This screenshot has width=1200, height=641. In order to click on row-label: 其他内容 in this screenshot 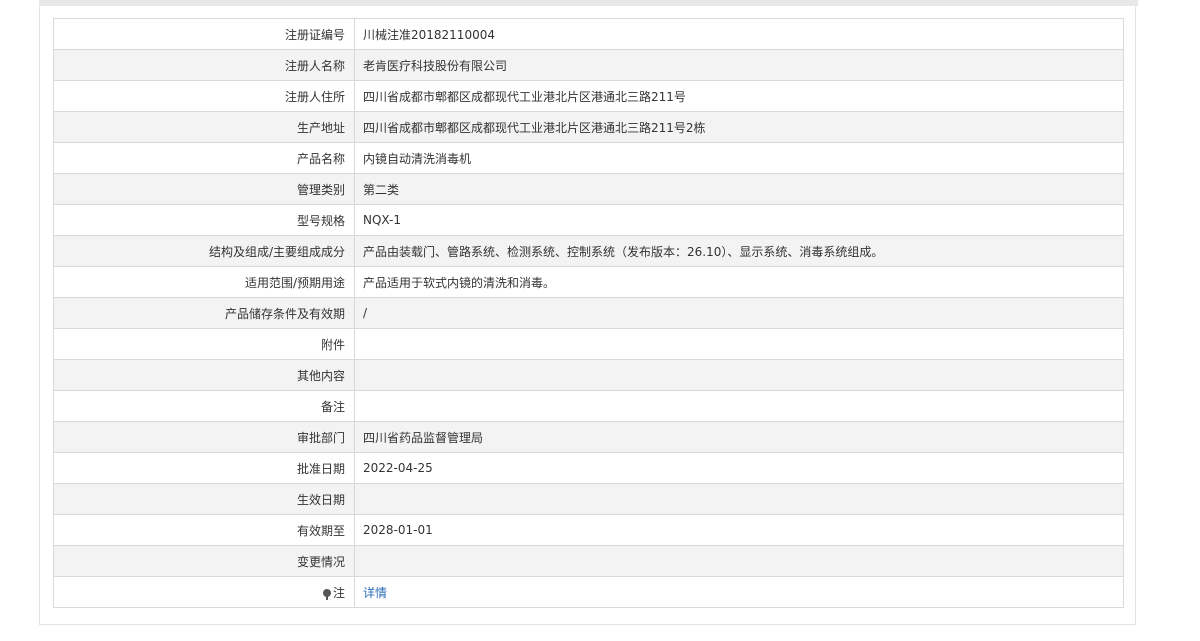, I will do `click(204, 375)`.